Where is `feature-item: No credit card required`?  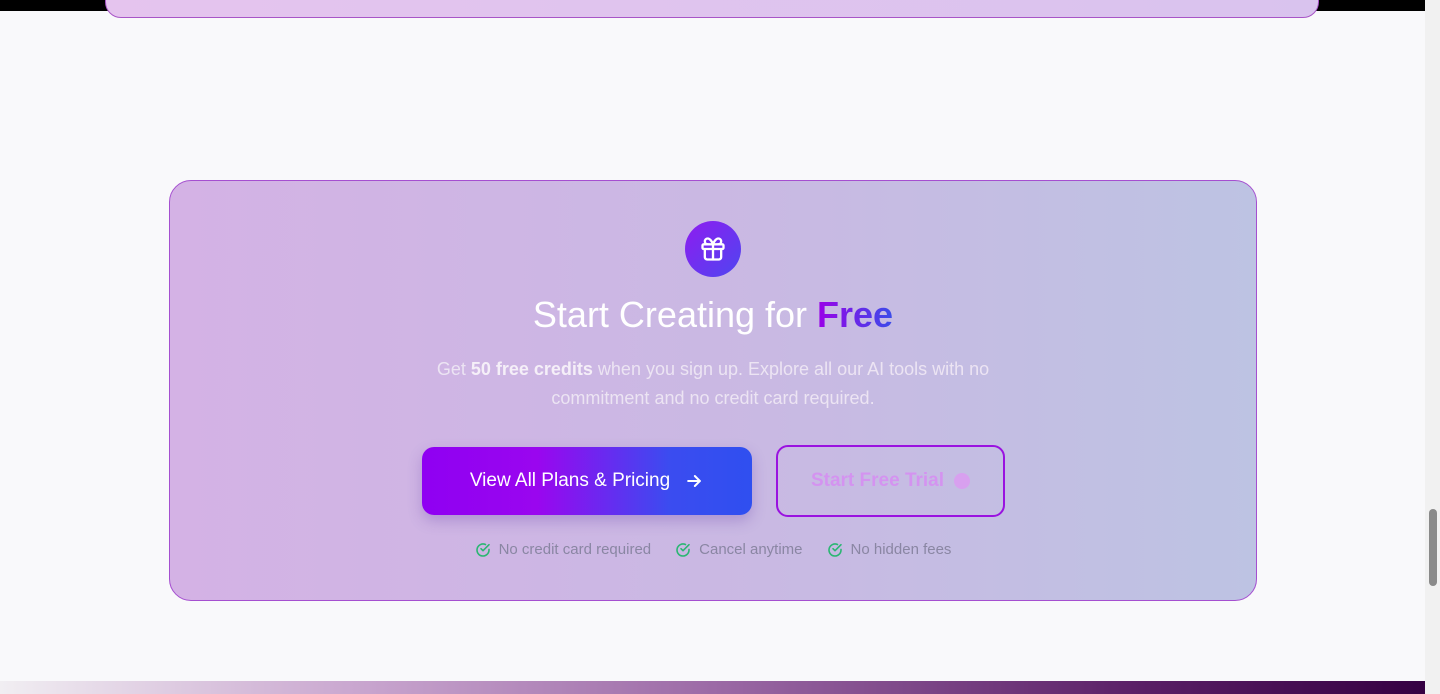
feature-item: No credit card required is located at coordinates (563, 549).